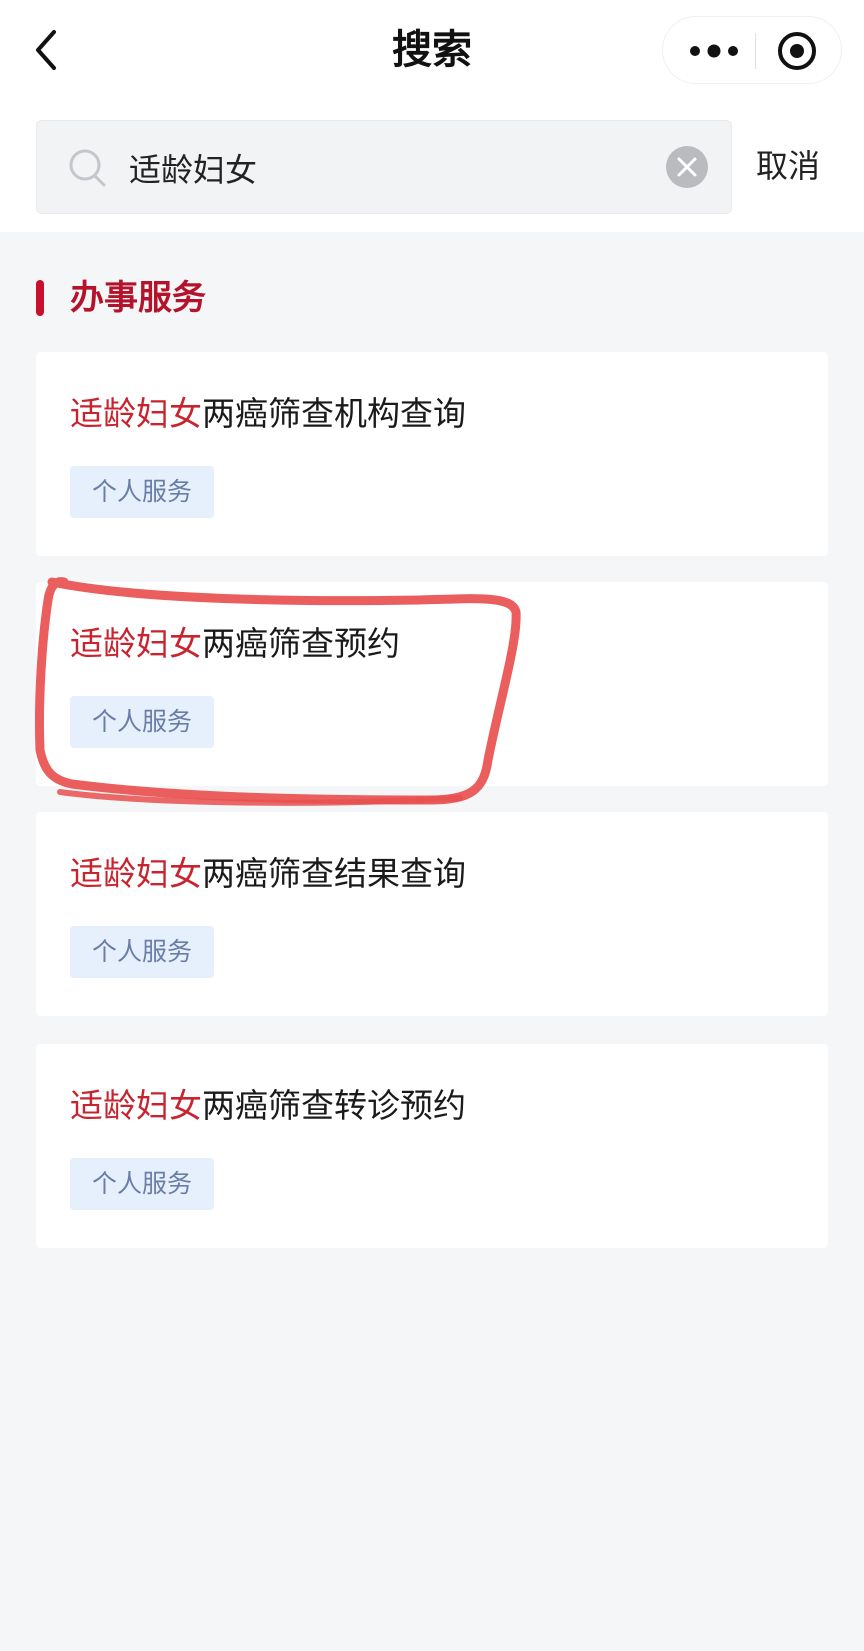 This screenshot has height=1651, width=864. I want to click on result-title: 适龄妇女两癌筛查机构查询, so click(268, 414).